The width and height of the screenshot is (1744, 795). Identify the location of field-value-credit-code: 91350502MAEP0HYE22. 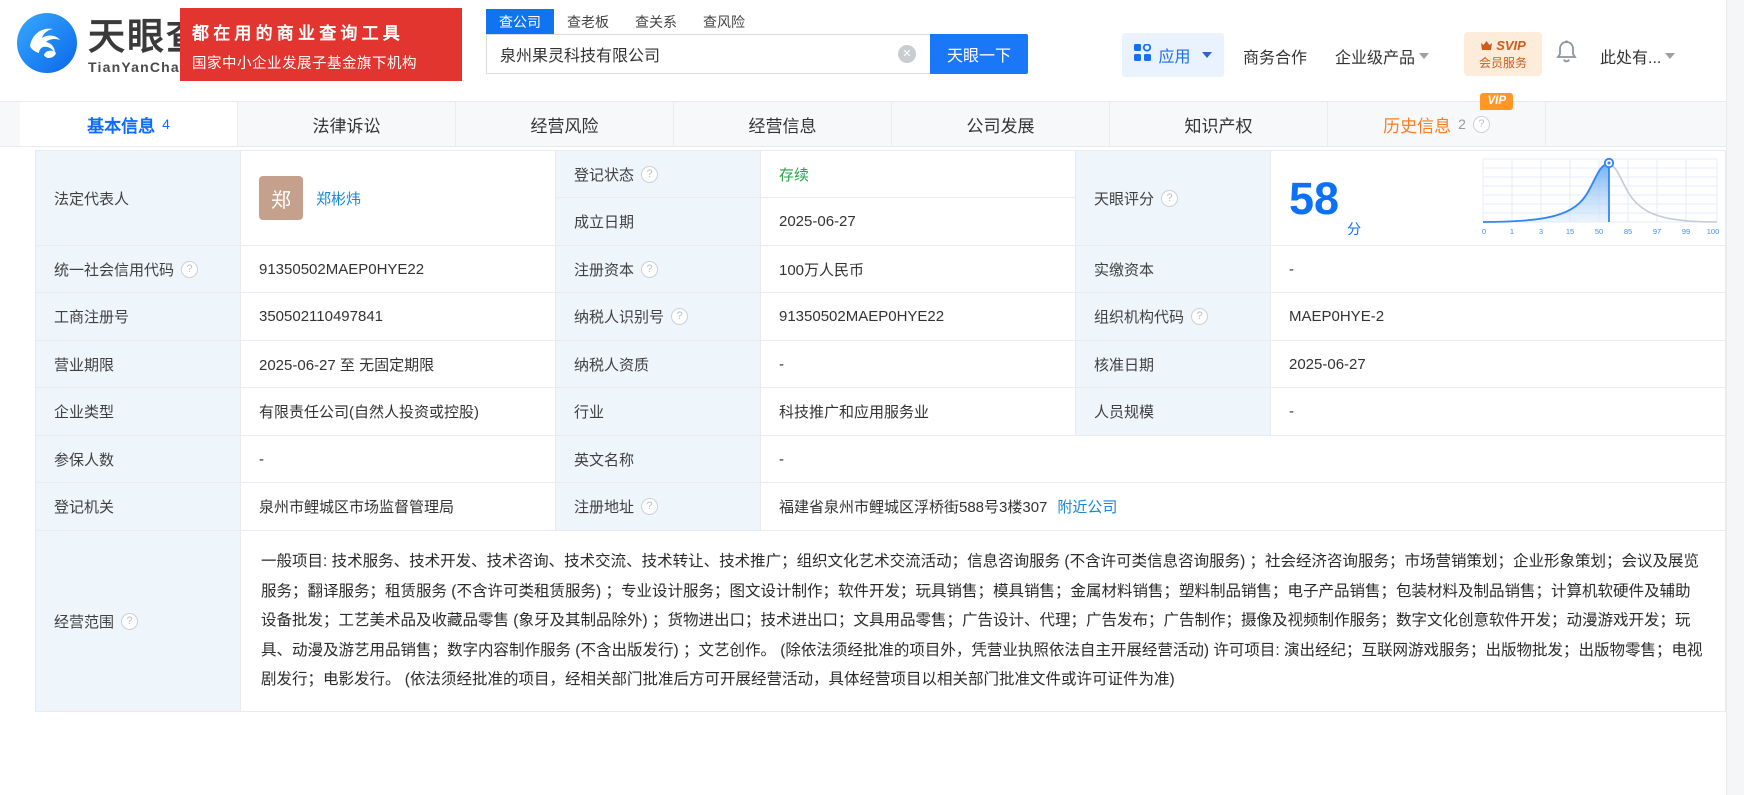
(398, 269).